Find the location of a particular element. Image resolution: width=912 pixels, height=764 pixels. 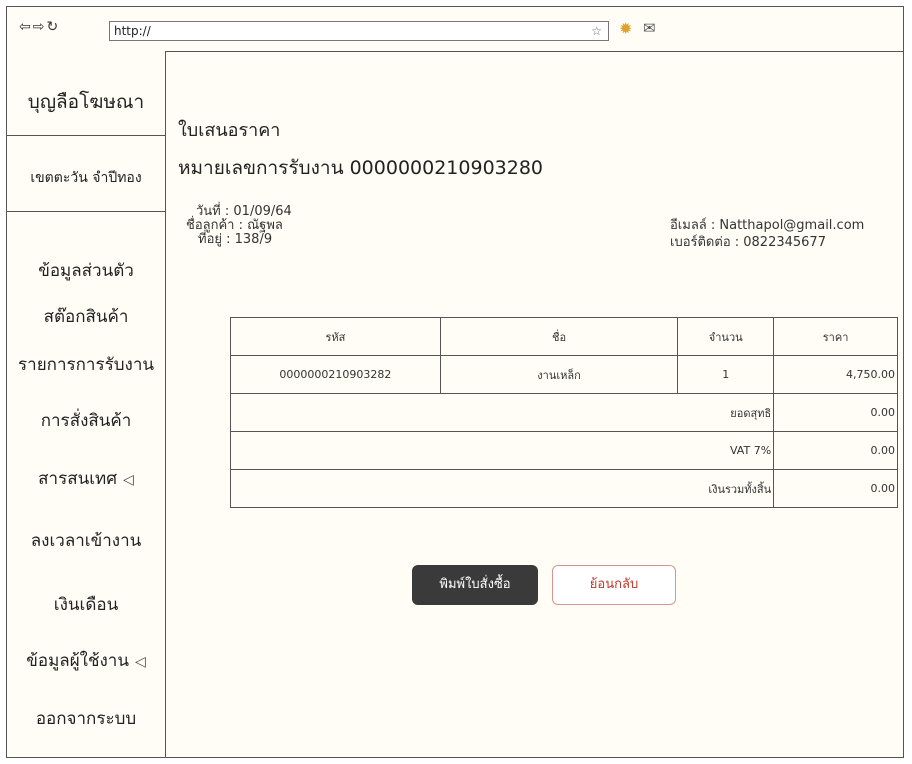

cell-price: 4,750.00 is located at coordinates (835, 374).